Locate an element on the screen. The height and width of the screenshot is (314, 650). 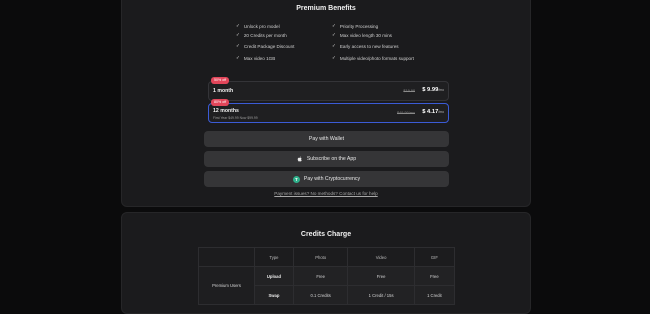
plan-price-value: $ 4.17 is located at coordinates (430, 112).